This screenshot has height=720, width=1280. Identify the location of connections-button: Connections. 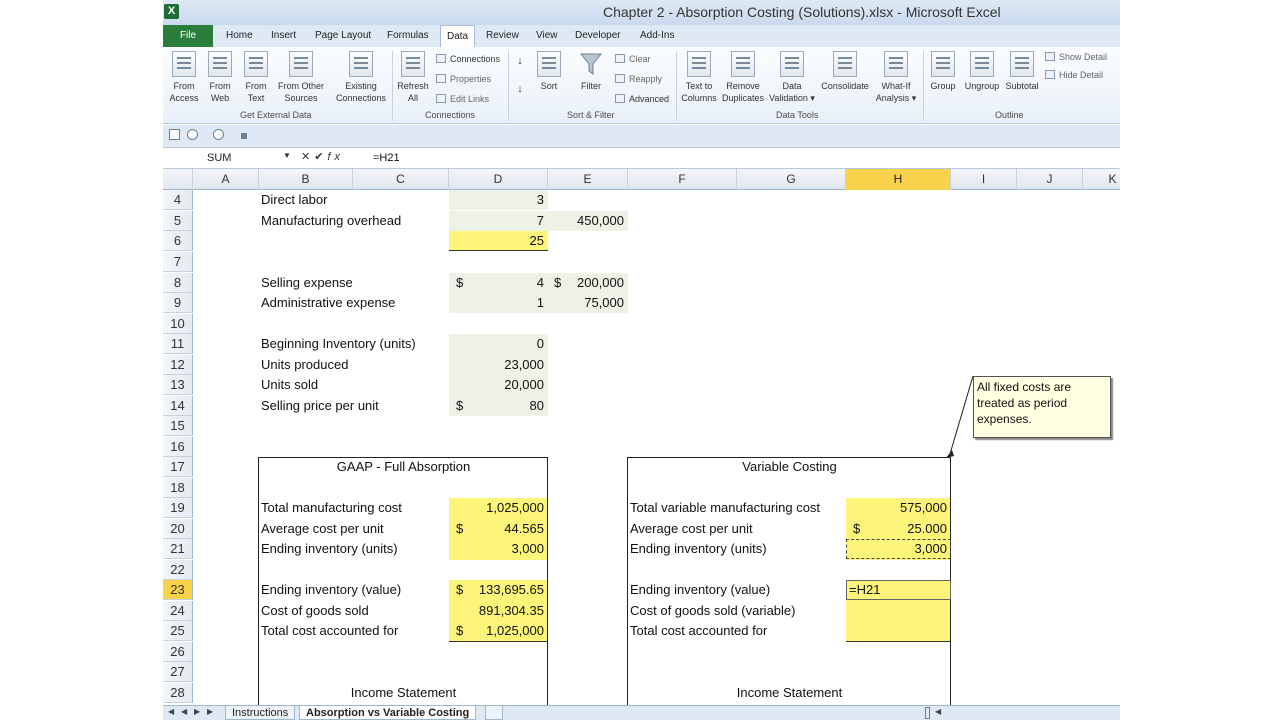
(468, 59).